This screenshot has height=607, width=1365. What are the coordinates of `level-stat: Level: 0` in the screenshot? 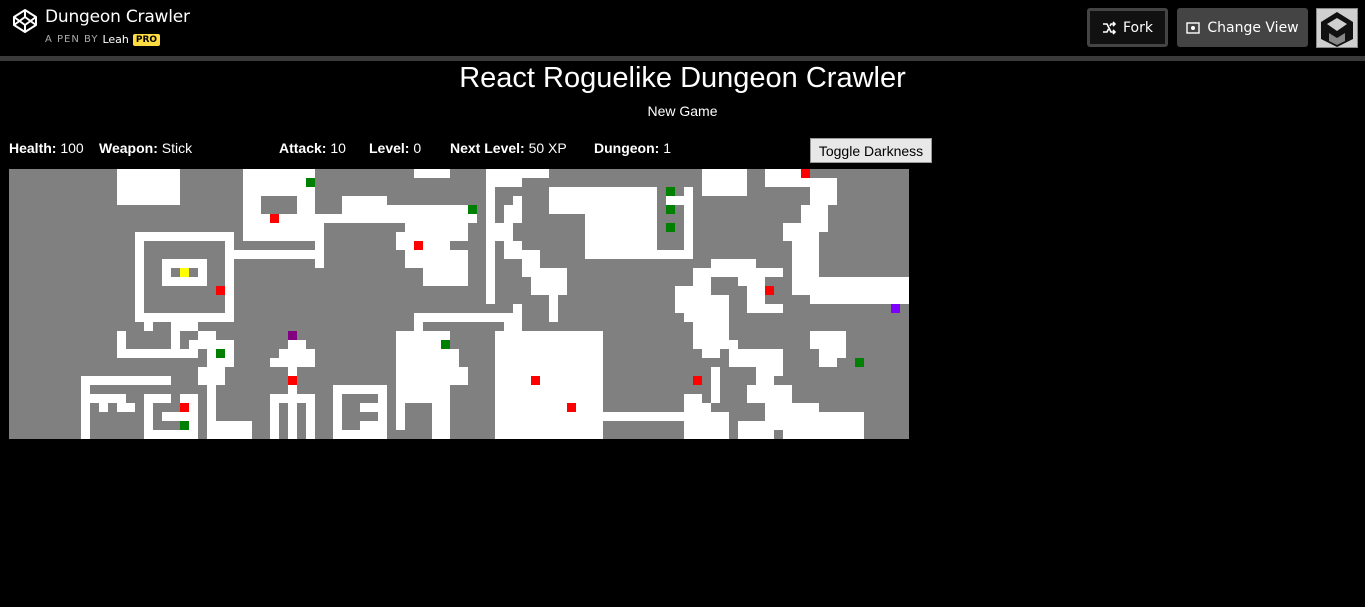 It's located at (395, 148).